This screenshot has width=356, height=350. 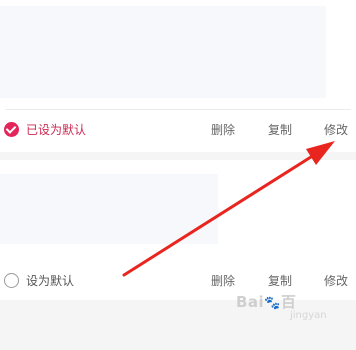 What do you see at coordinates (11, 280) in the screenshot?
I see `unchecked-circle-icon` at bounding box center [11, 280].